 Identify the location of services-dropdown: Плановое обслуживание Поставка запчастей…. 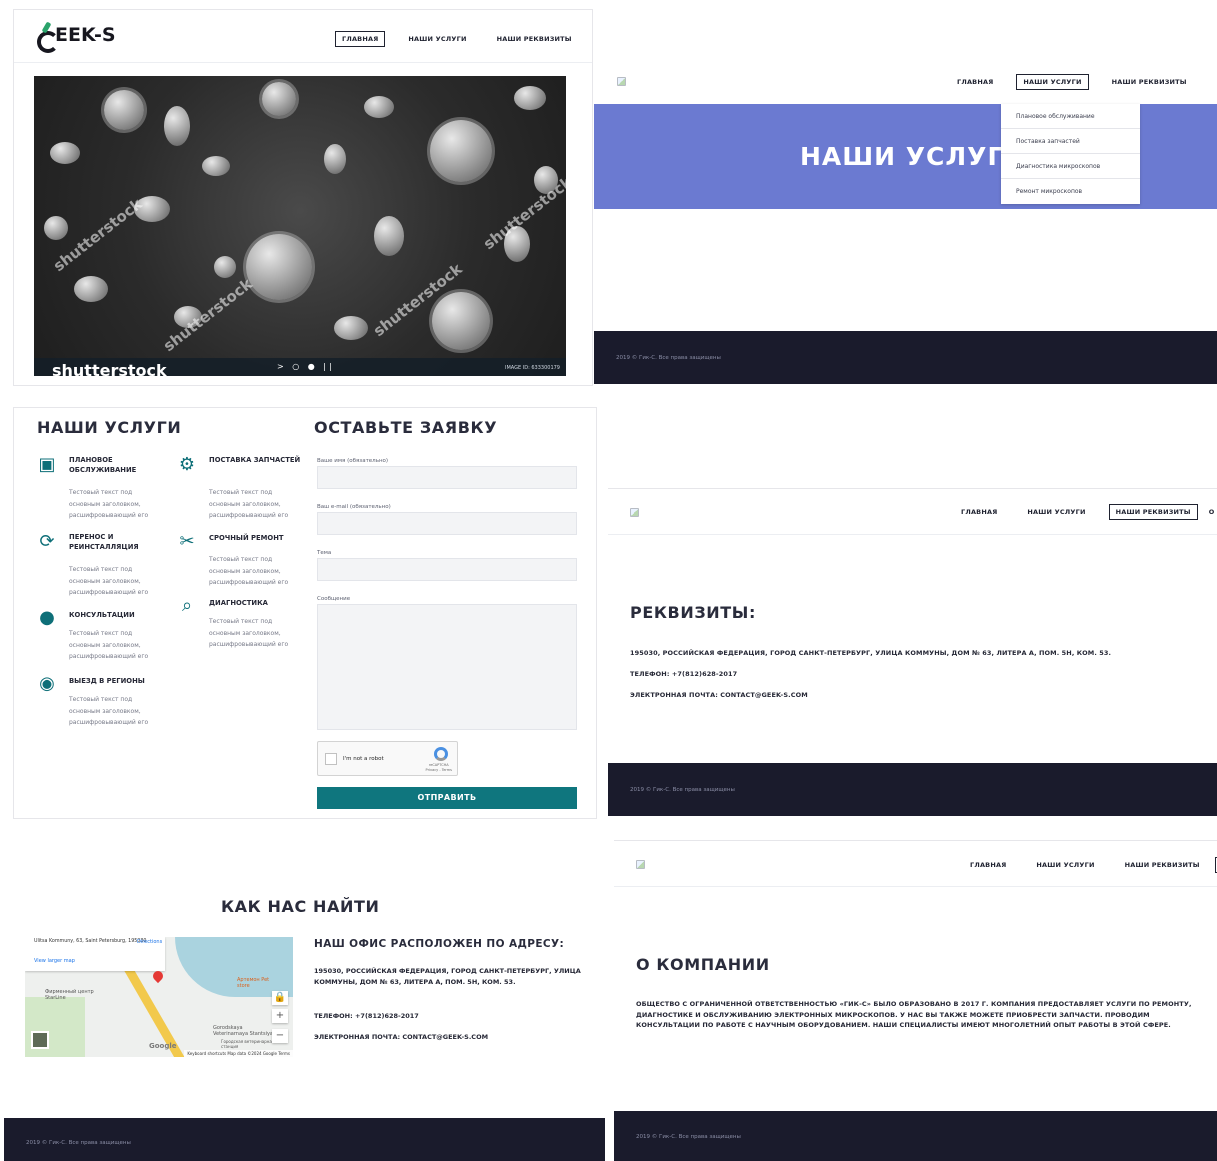
(1070, 154).